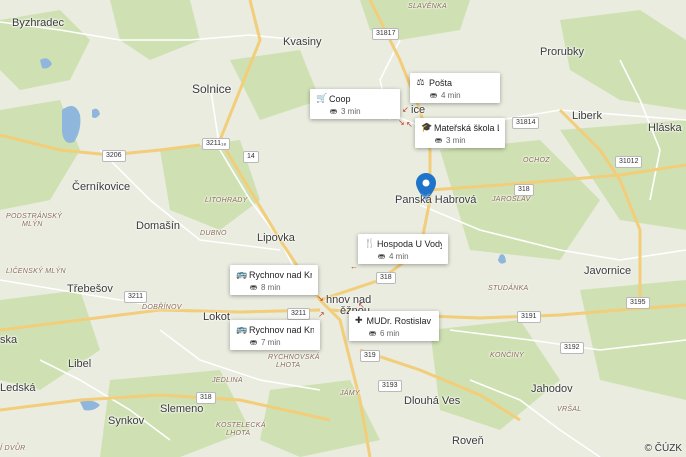 This screenshot has width=686, height=457. I want to click on road-shield-3191: 3191, so click(529, 317).